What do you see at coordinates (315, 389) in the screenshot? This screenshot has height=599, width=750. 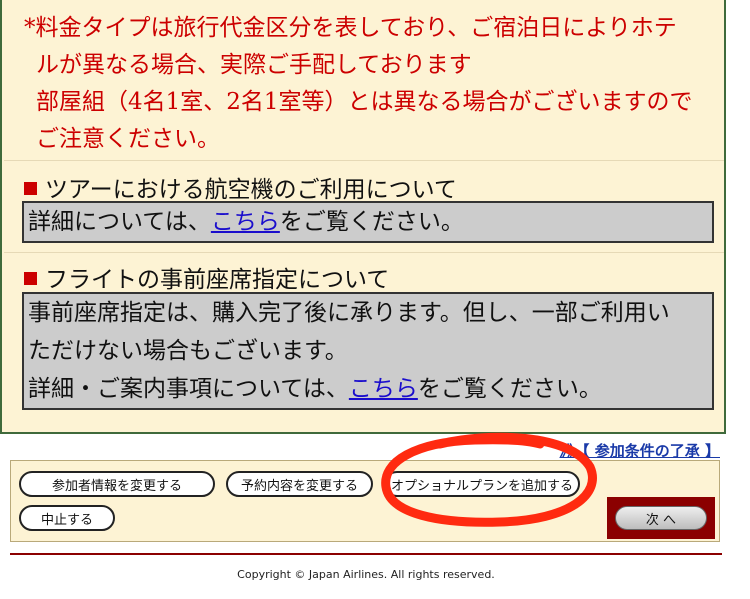 I see `info-line: 詳細・ご案内事項については、こちらをご覧ください。` at bounding box center [315, 389].